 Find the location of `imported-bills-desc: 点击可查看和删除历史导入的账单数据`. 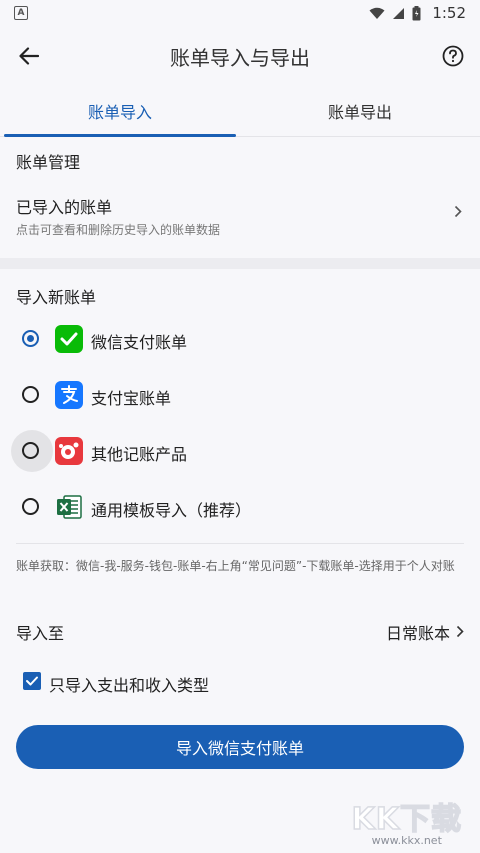

imported-bills-desc: 点击可查看和删除历史导入的账单数据 is located at coordinates (118, 230).